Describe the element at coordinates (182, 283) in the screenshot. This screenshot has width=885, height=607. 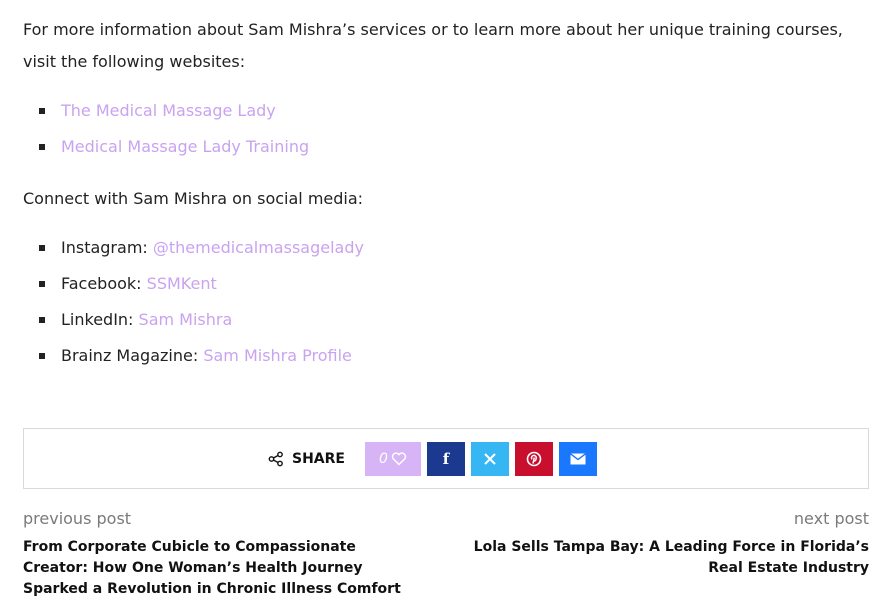
I see `facebook-link: SSMKent` at that location.